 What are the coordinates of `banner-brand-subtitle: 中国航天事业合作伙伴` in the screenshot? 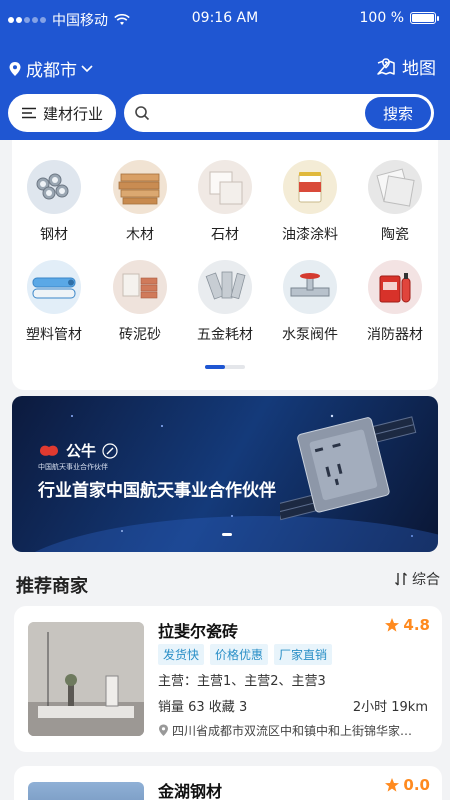 It's located at (73, 467).